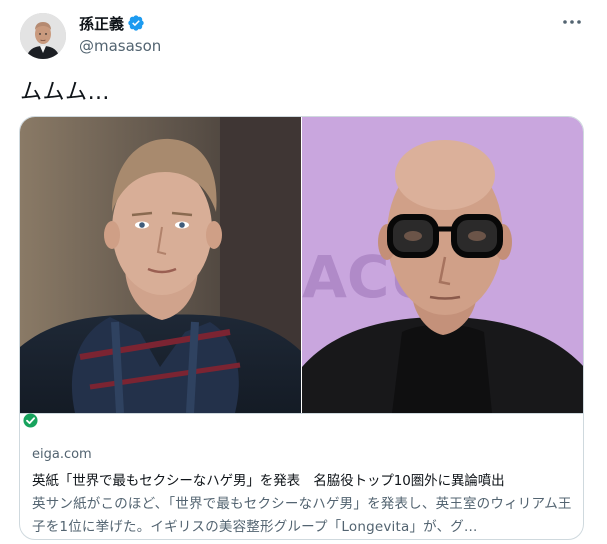 The height and width of the screenshot is (544, 607). What do you see at coordinates (62, 454) in the screenshot?
I see `card-domain: eiga.com` at bounding box center [62, 454].